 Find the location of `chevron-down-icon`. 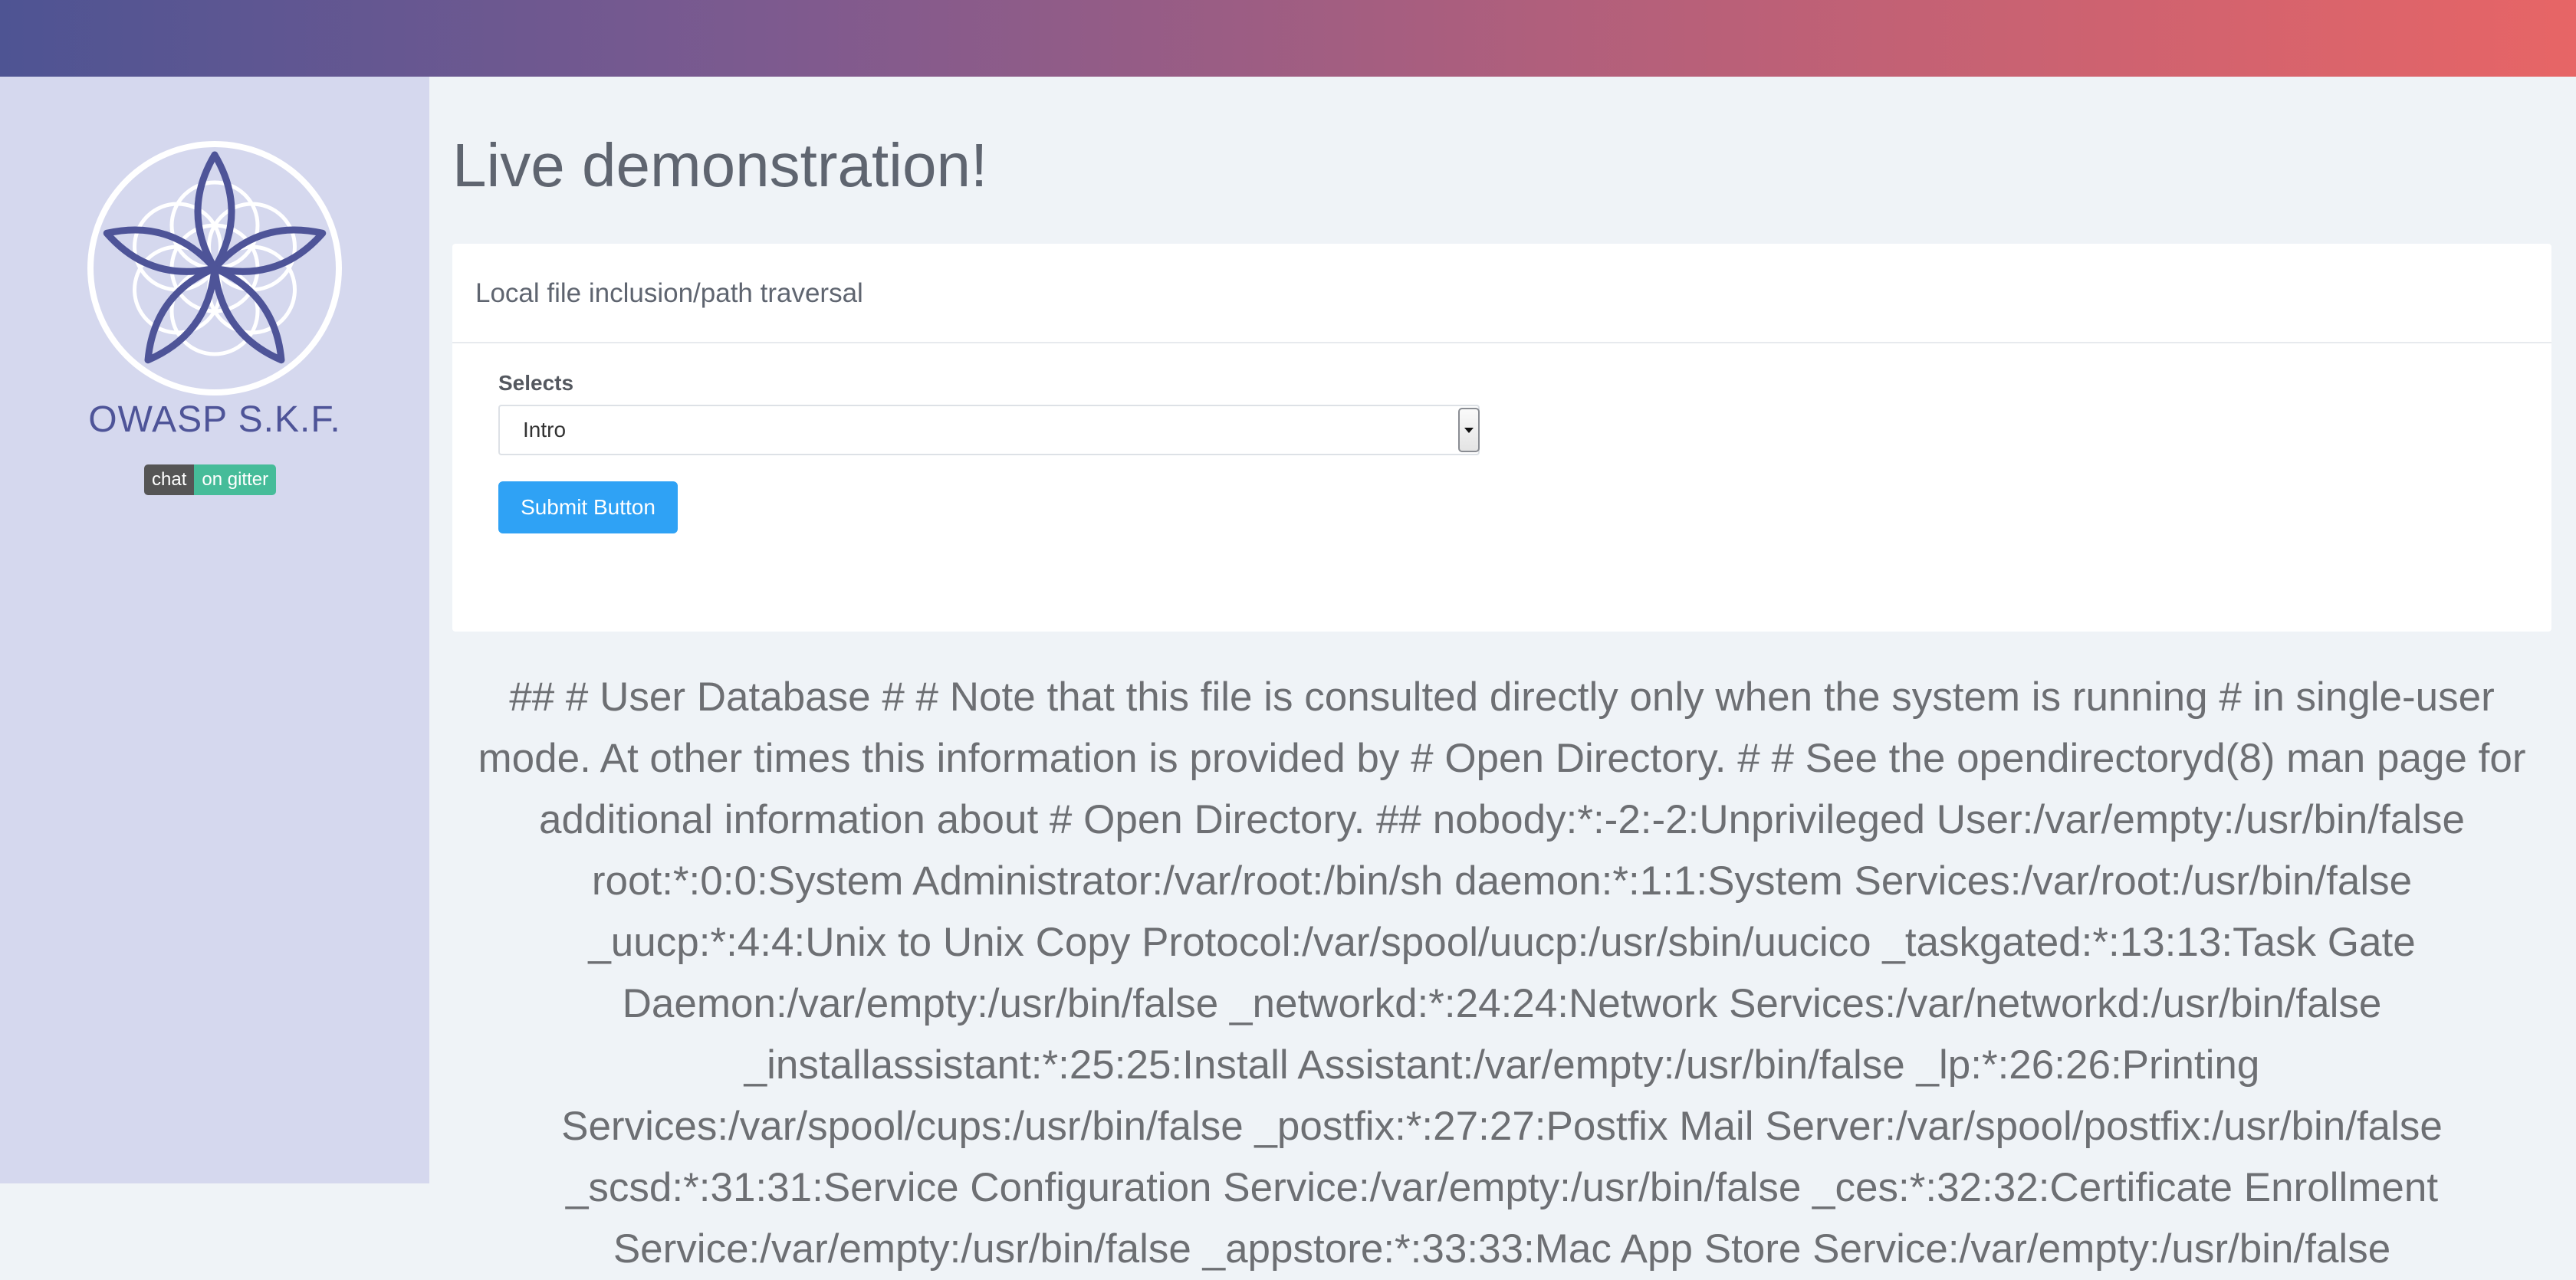

chevron-down-icon is located at coordinates (1469, 430).